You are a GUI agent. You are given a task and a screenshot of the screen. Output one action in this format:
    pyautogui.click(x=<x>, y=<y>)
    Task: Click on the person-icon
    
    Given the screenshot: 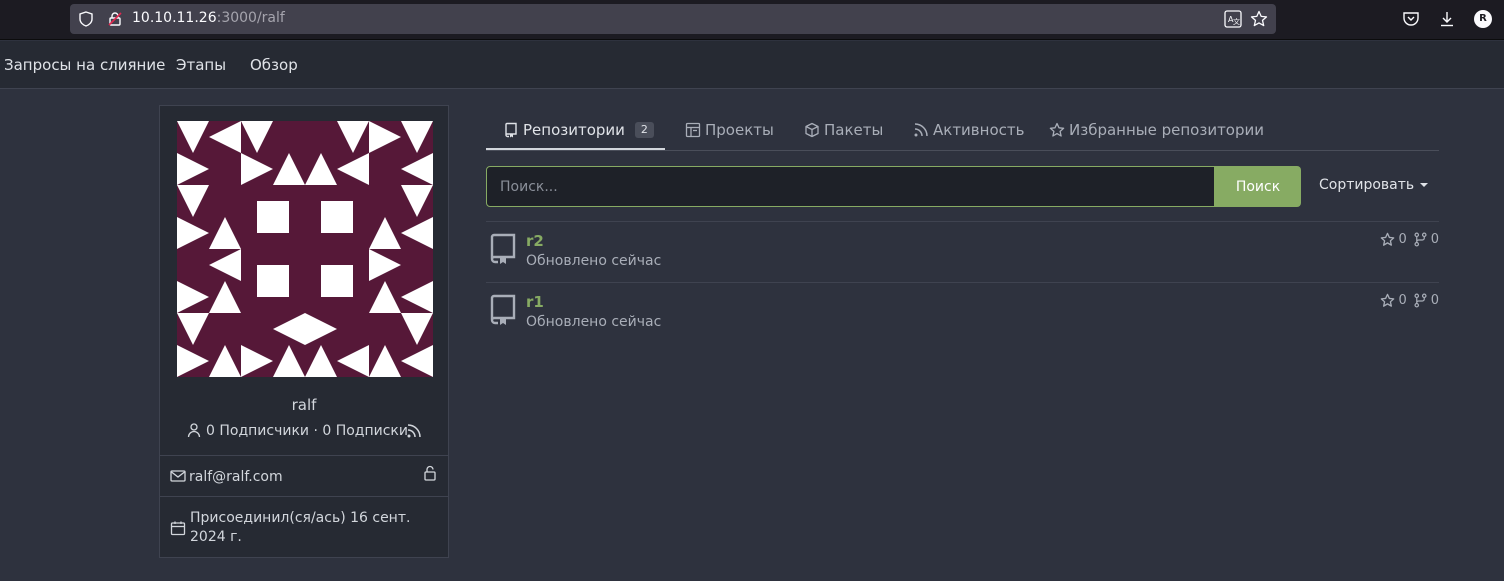 What is the action you would take?
    pyautogui.click(x=194, y=430)
    